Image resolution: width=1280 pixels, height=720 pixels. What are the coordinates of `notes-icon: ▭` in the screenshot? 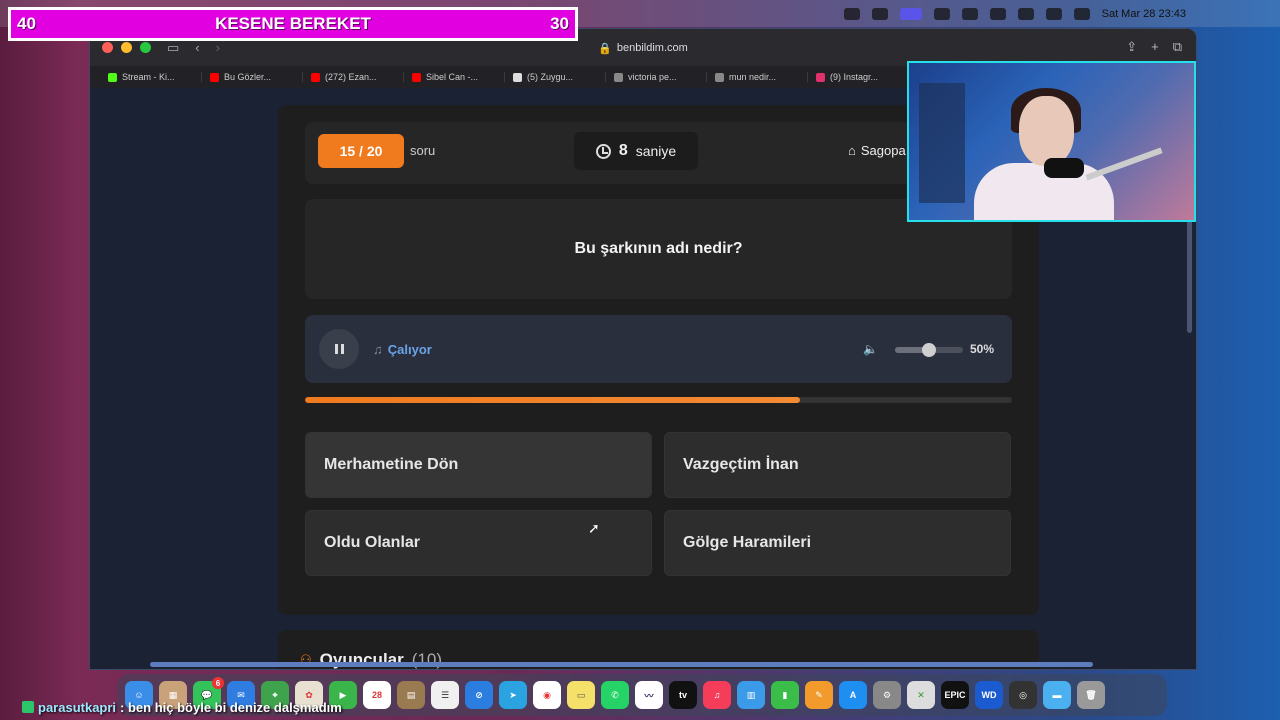 It's located at (581, 695).